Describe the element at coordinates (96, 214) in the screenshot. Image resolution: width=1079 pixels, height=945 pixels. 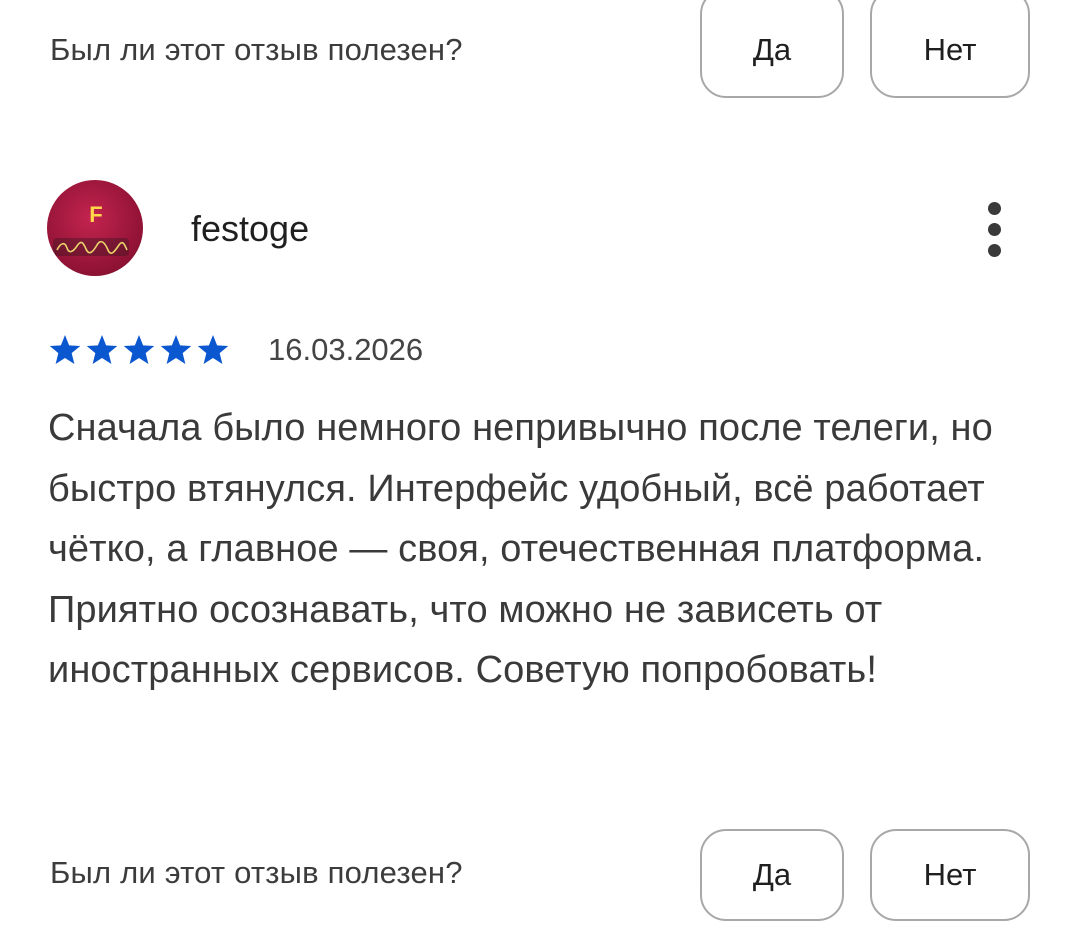
I see `avatar-letter: F` at that location.